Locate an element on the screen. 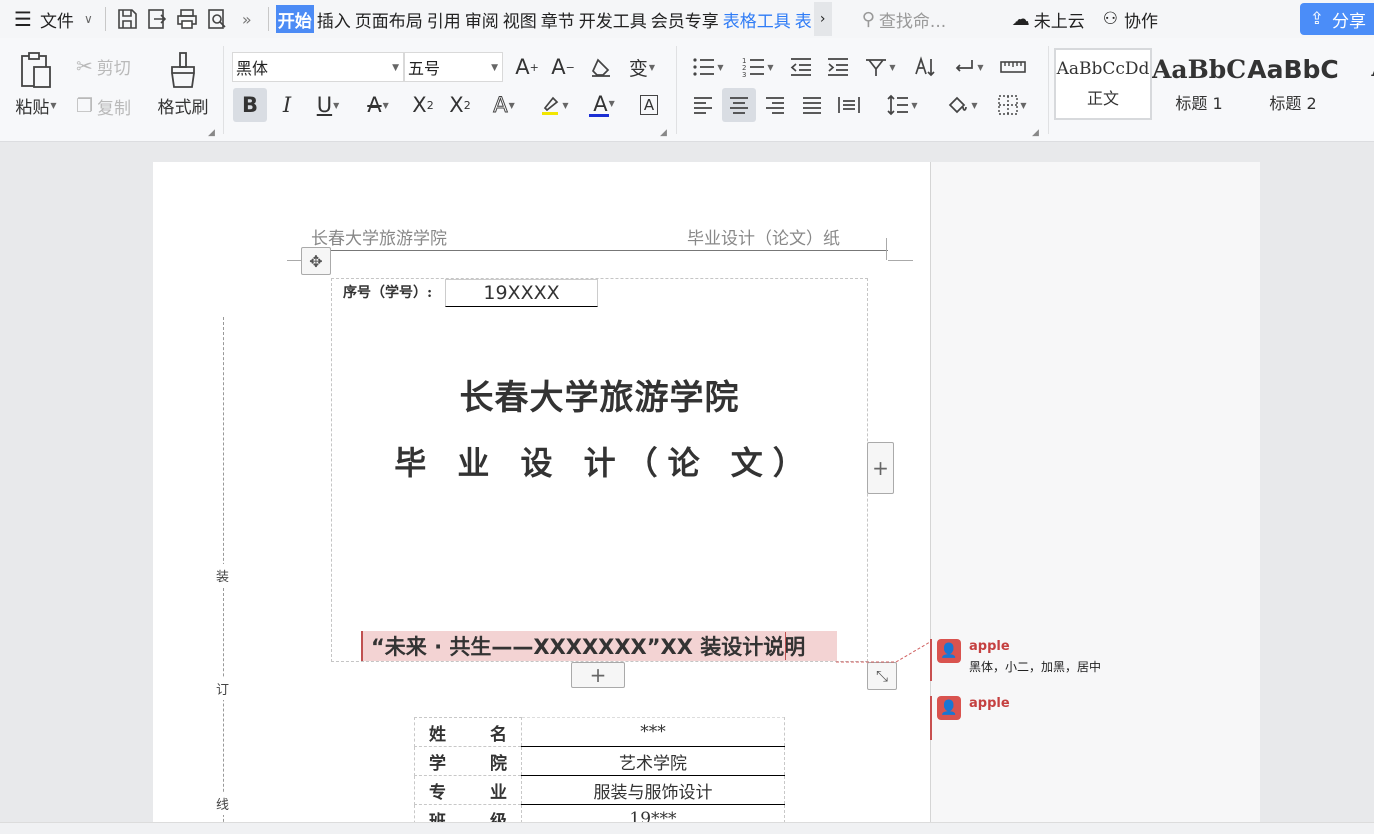 This screenshot has height=834, width=1374. tab-10: 表 is located at coordinates (803, 19).